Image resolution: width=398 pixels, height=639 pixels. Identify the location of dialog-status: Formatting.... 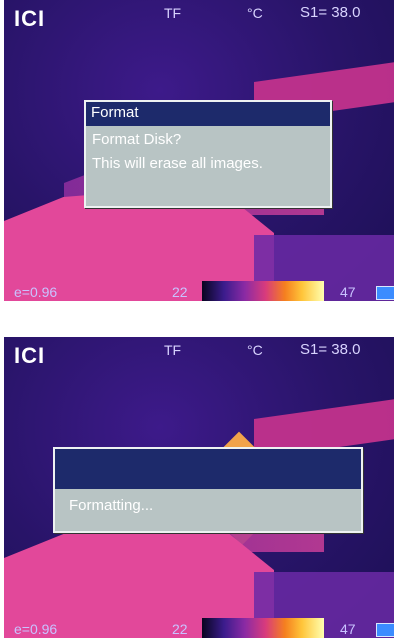
(111, 505).